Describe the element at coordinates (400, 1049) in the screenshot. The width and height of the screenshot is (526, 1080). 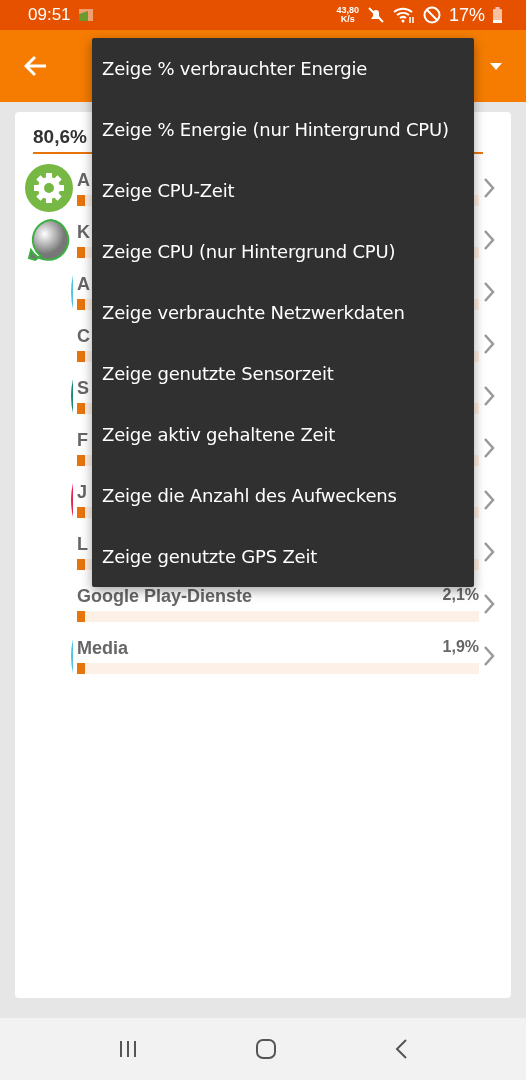
I see `back-icon` at that location.